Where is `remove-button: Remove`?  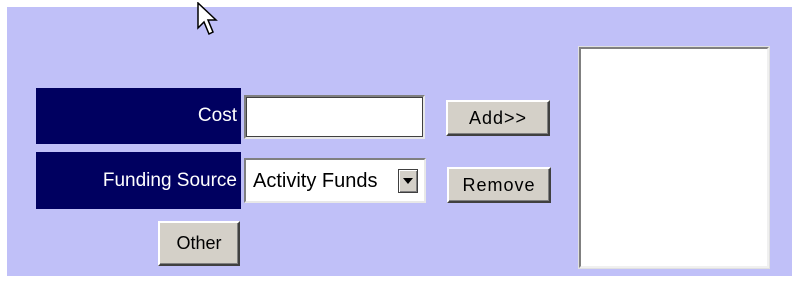 remove-button: Remove is located at coordinates (499, 185).